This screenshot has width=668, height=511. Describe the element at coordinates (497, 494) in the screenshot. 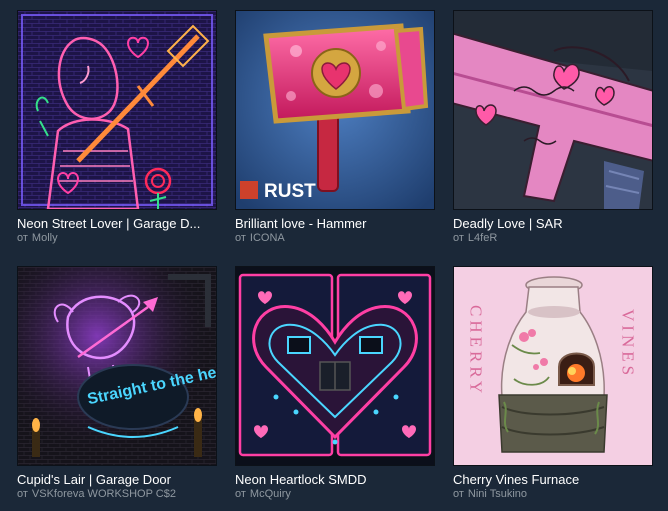

I see `author-link: Nini Tsukino` at that location.